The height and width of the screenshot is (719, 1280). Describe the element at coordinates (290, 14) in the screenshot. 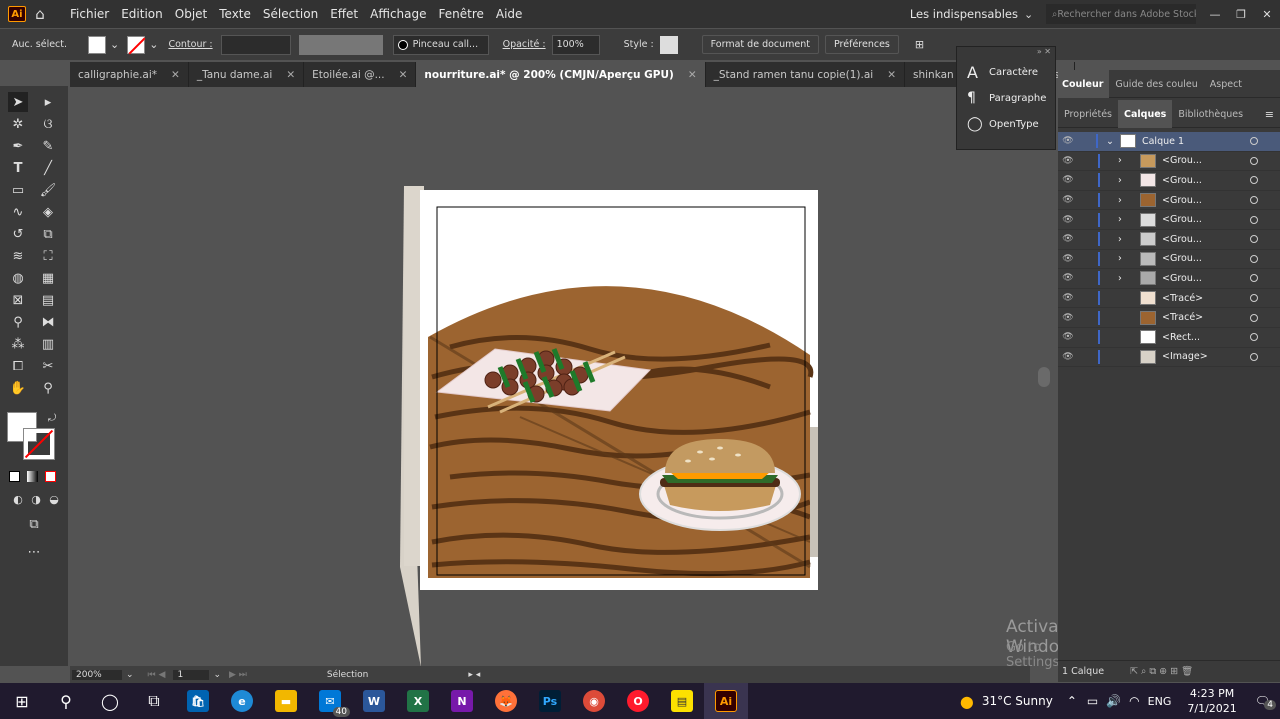

I see `menu-4: Sélection` at that location.